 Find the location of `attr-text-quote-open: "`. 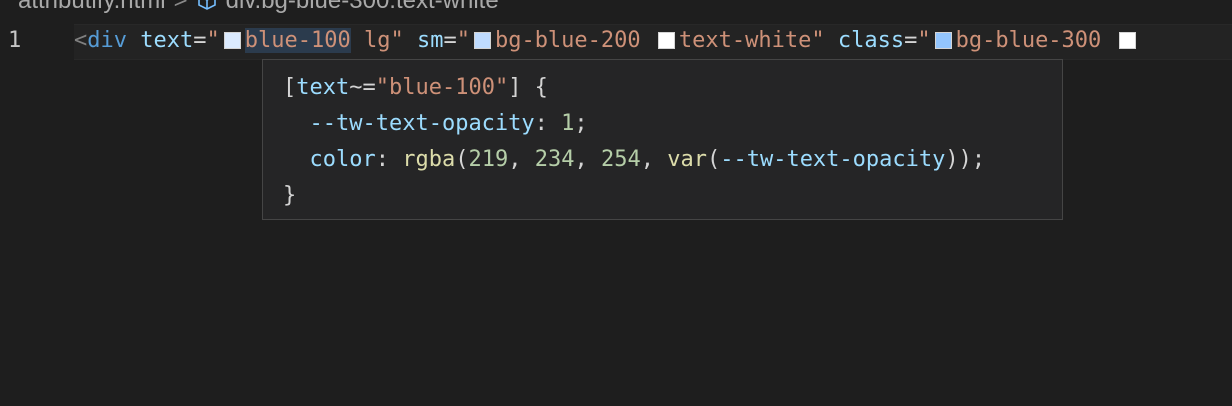

attr-text-quote-open: " is located at coordinates (213, 40).